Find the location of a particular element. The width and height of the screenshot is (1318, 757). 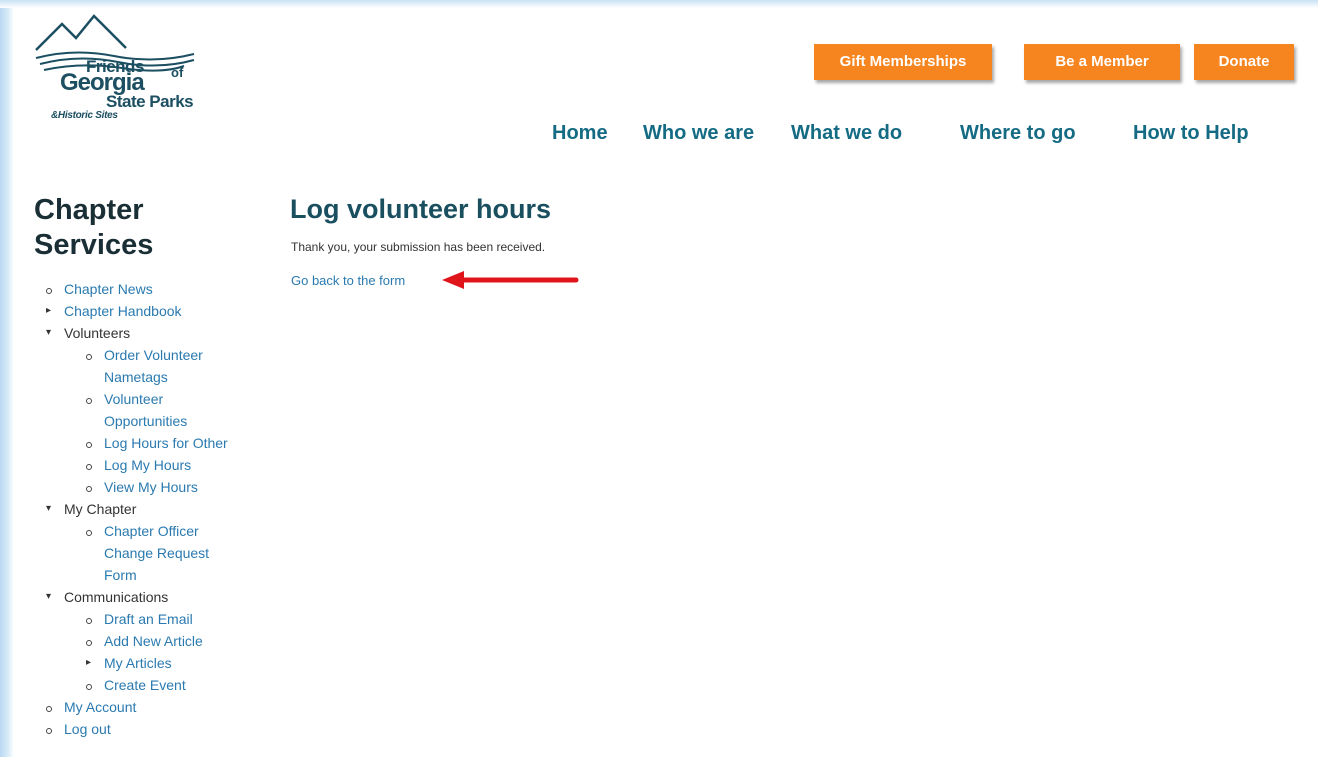

menu-item-label: Nametags is located at coordinates (136, 377).